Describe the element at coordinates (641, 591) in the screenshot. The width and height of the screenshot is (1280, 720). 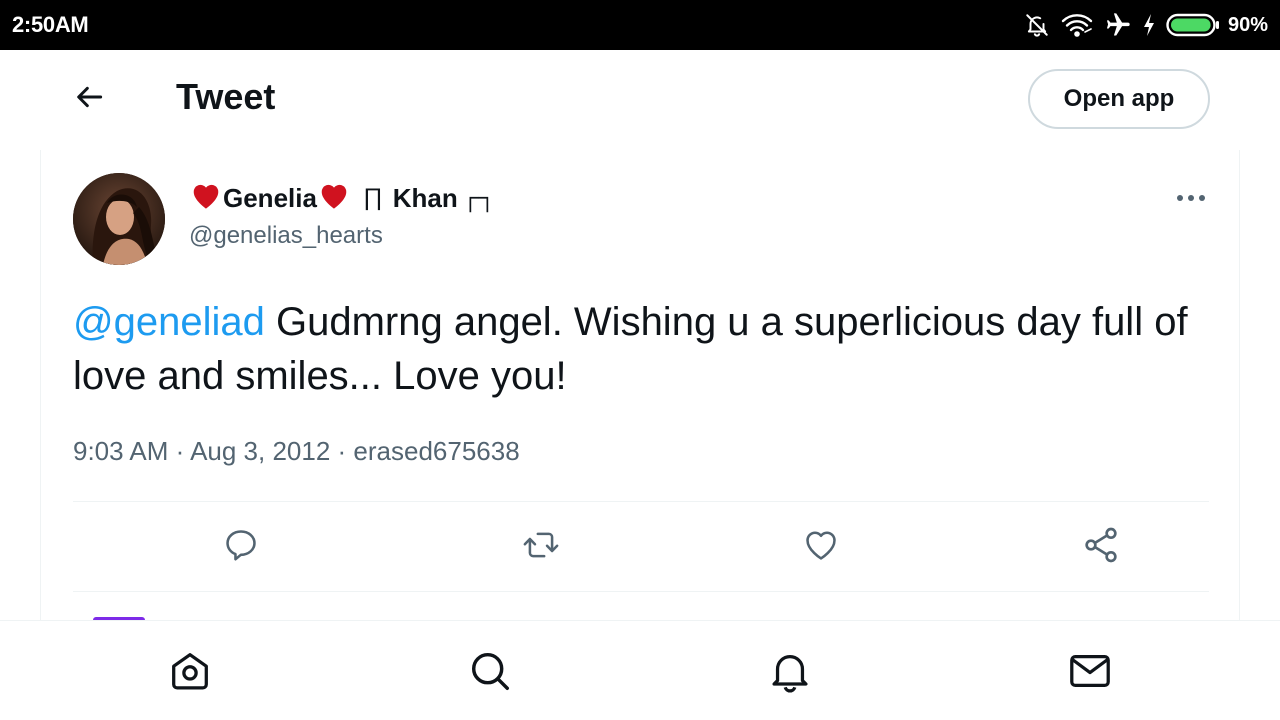
I see `divider` at that location.